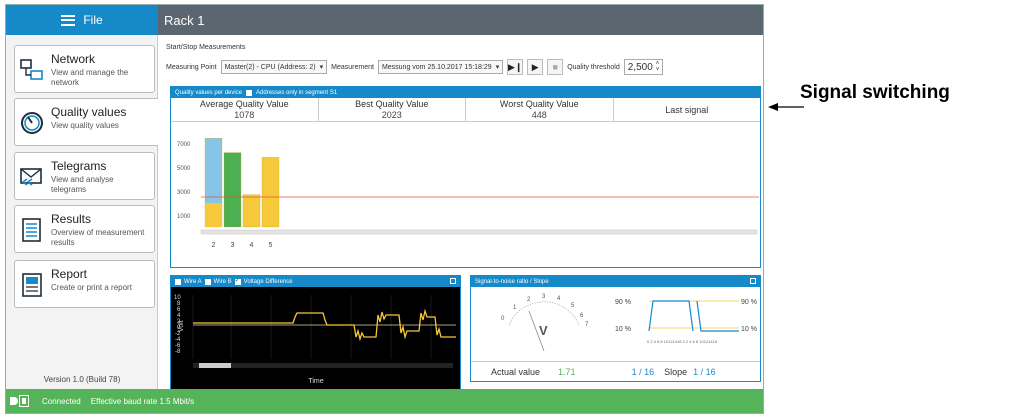 The width and height of the screenshot is (1020, 417). I want to click on segment-checkbox, so click(249, 92).